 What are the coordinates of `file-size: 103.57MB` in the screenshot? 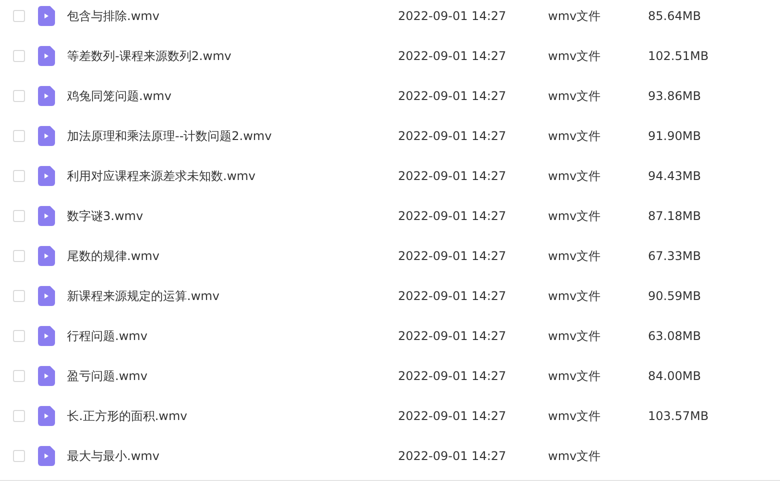 It's located at (679, 416).